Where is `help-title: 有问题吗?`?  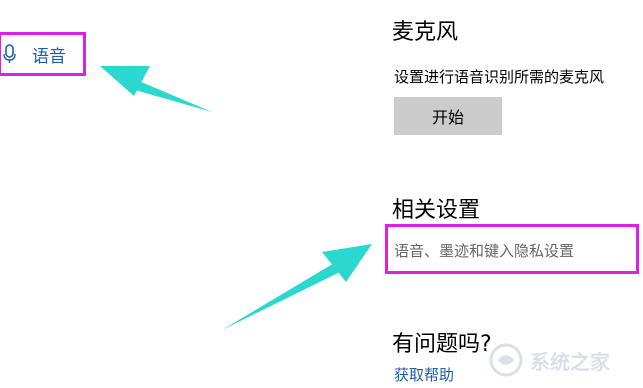
help-title: 有问题吗? is located at coordinates (442, 344).